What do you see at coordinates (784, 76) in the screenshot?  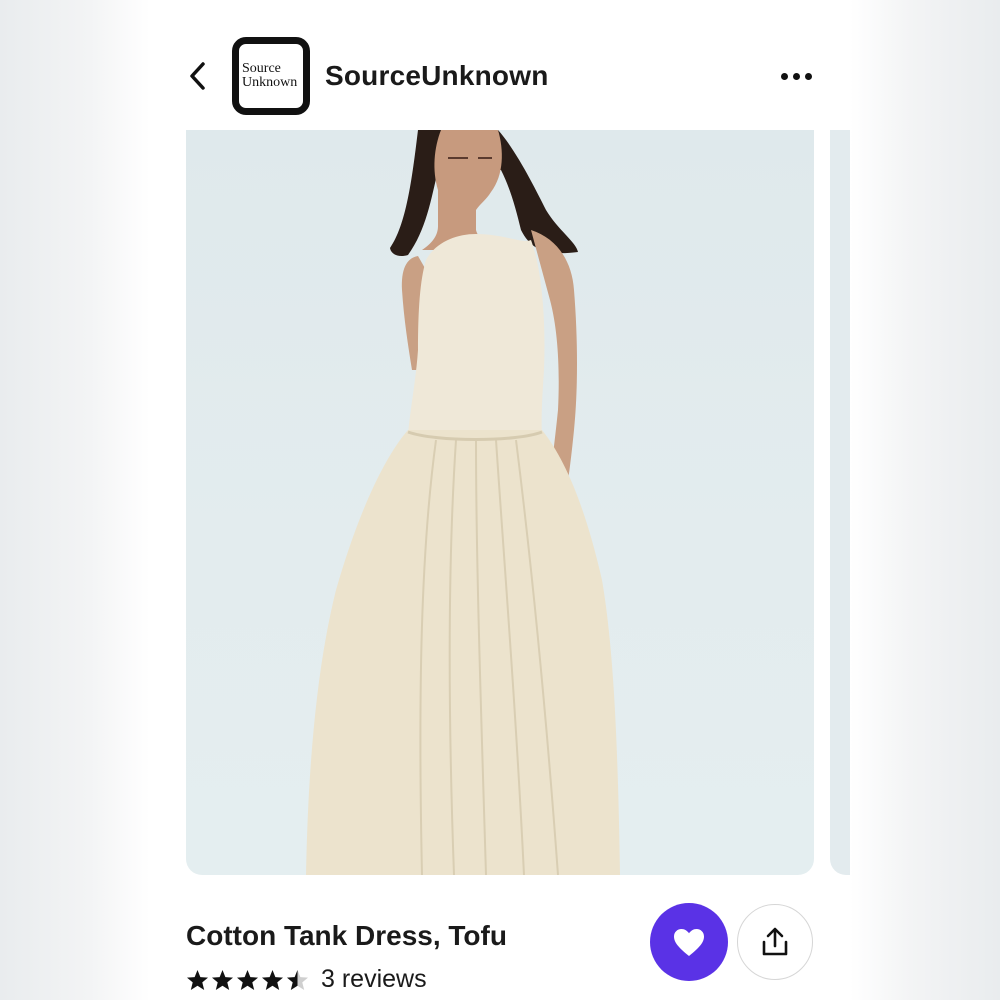 I see `ellipsis-horizontal-icon` at bounding box center [784, 76].